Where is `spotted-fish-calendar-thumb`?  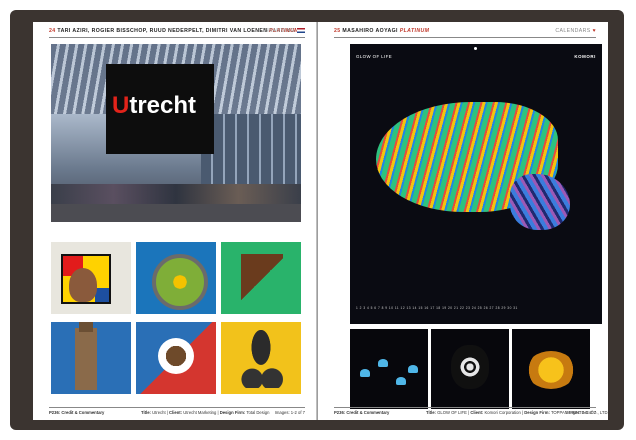
spotted-fish-calendar-thumb is located at coordinates (470, 369).